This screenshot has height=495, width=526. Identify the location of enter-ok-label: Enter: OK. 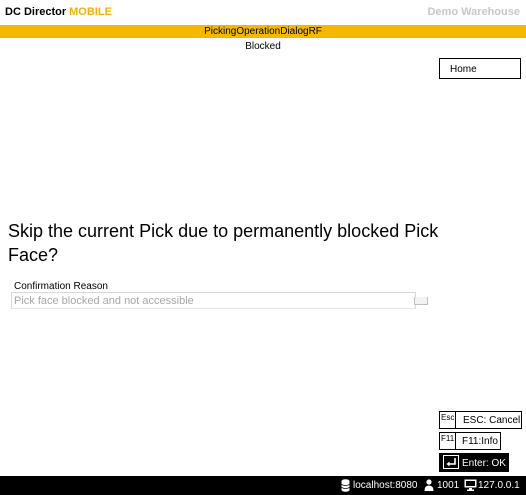
(484, 463).